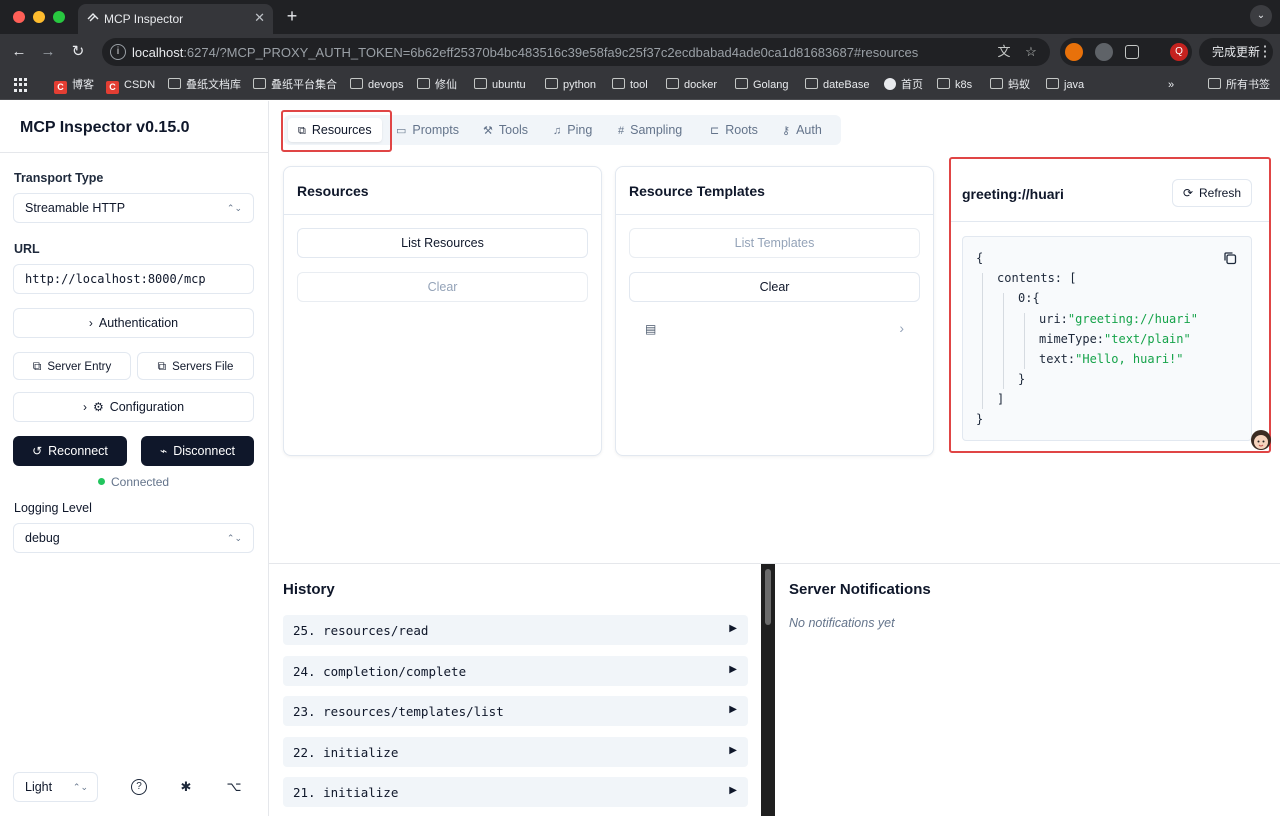 Image resolution: width=1280 pixels, height=816 pixels. Describe the element at coordinates (130, 85) in the screenshot. I see `bookmark-item: C CSDN` at that location.